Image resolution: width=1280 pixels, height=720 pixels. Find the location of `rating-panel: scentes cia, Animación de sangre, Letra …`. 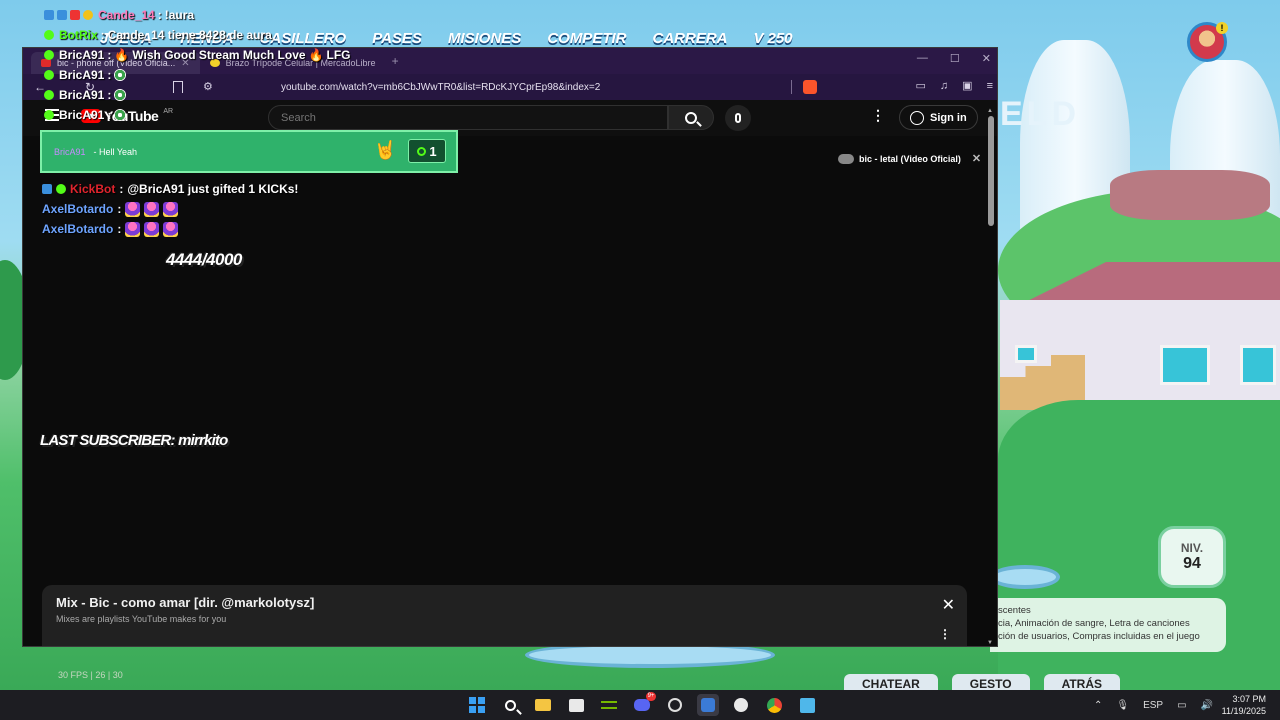

rating-panel: scentes cia, Animación de sangre, Letra … is located at coordinates (1108, 625).